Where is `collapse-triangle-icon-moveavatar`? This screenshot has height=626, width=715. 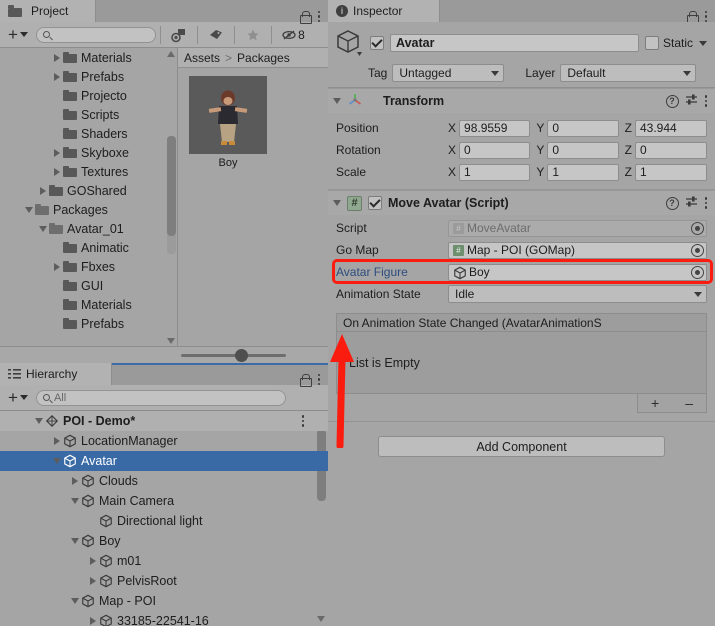
collapse-triangle-icon-moveavatar is located at coordinates (337, 203).